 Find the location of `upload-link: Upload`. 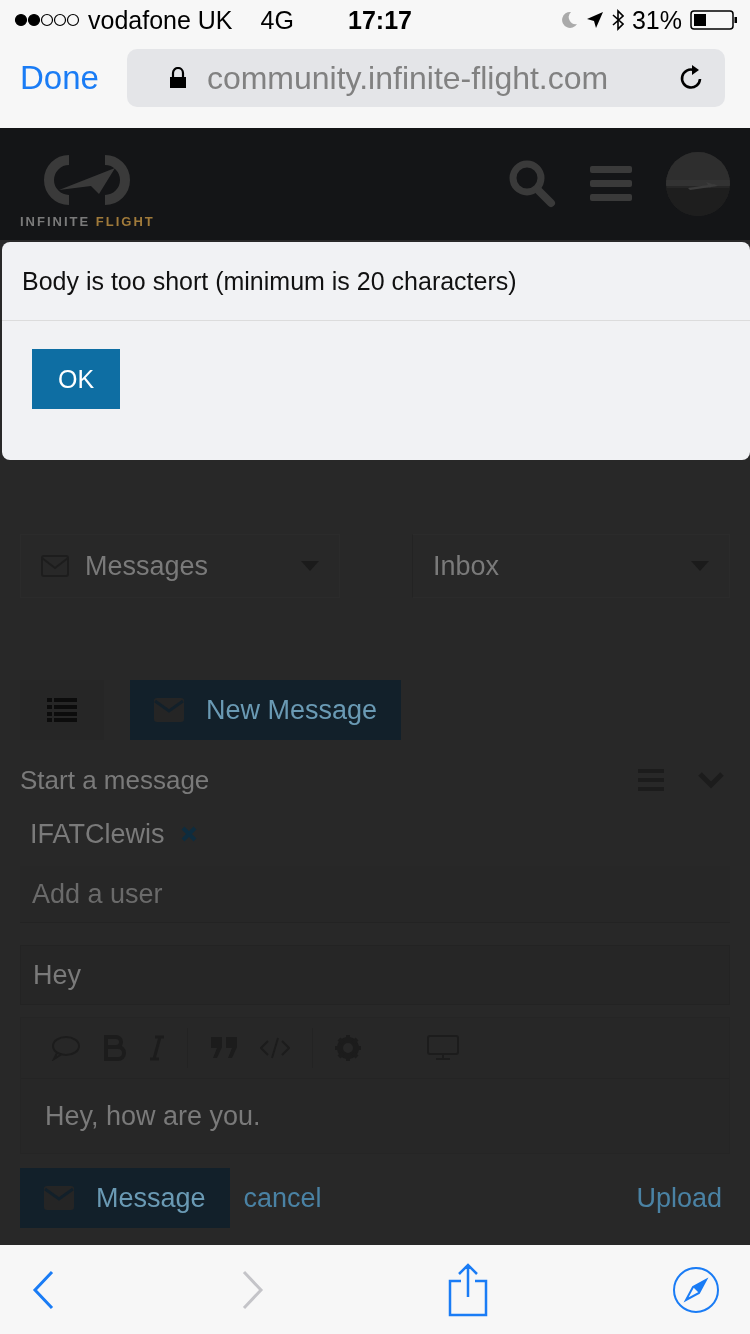

upload-link: Upload is located at coordinates (683, 1198).